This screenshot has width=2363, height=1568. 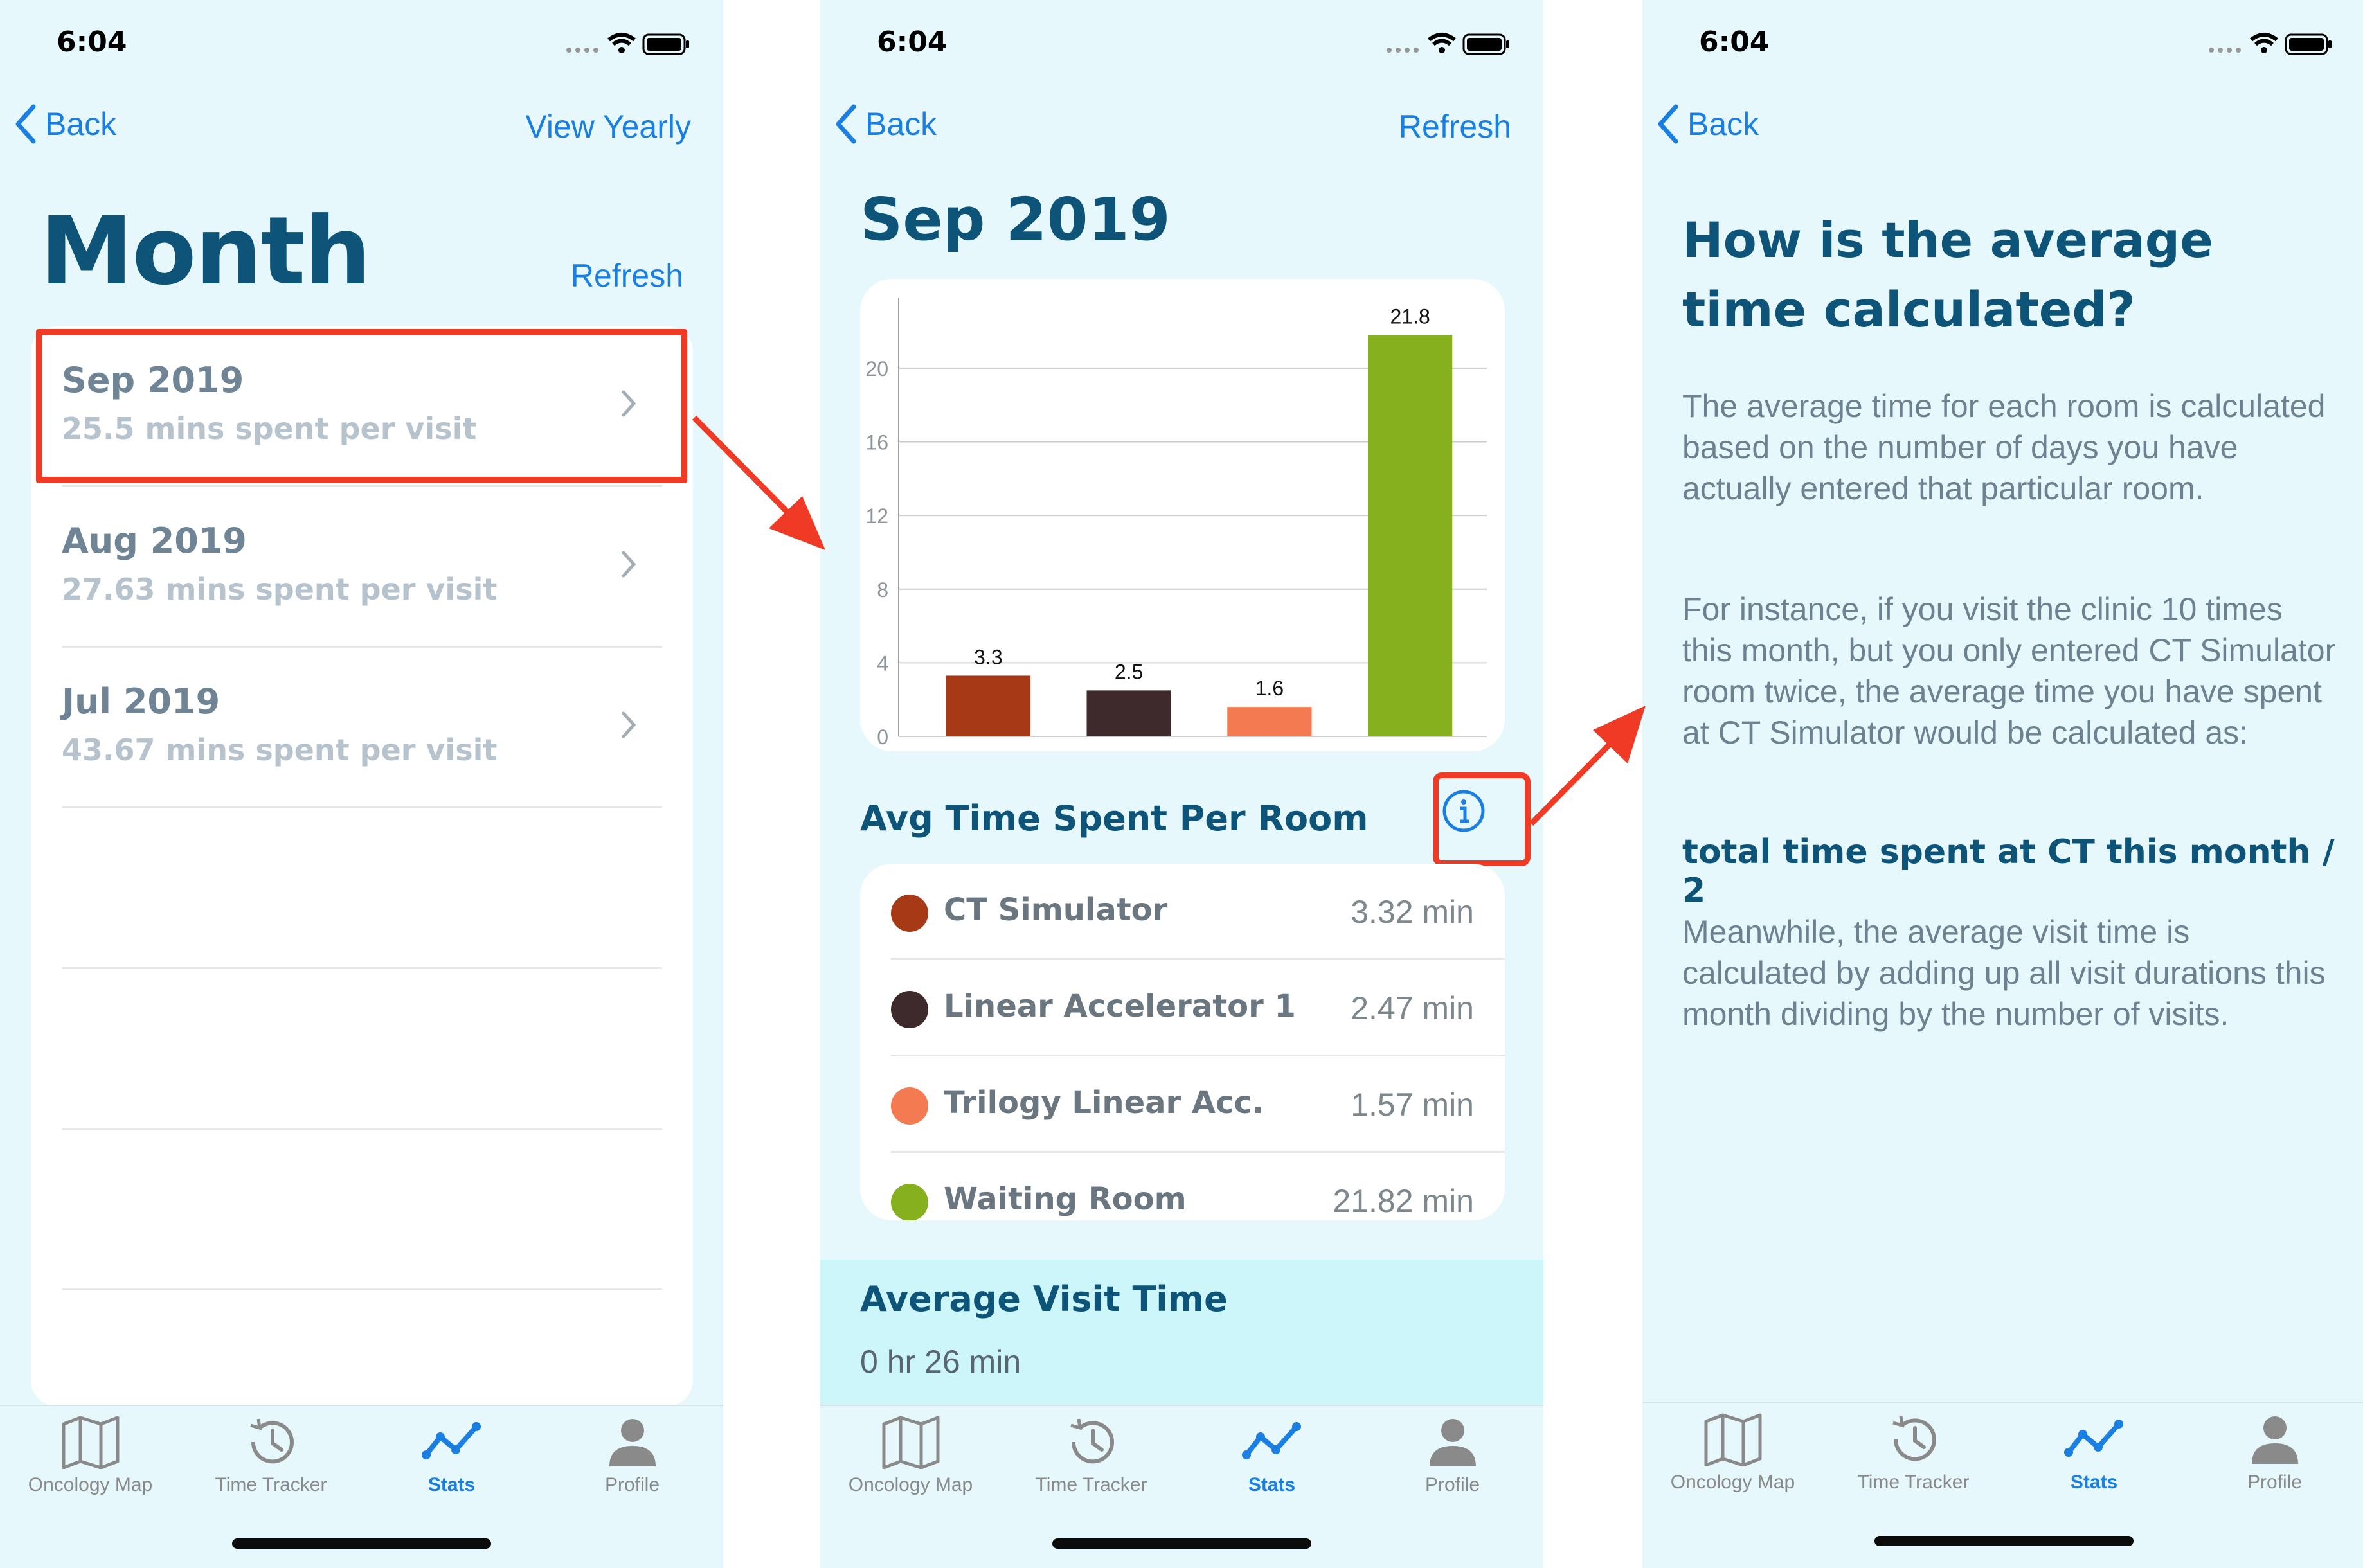 I want to click on bar-value-label: 21.8, so click(x=1410, y=316).